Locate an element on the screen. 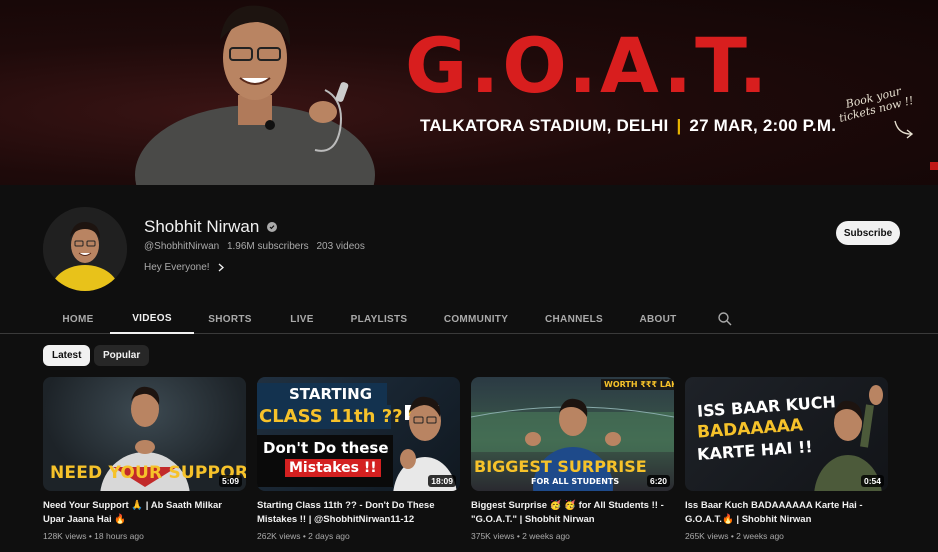 The width and height of the screenshot is (938, 552). channel-name: Shobhit Nirwan is located at coordinates (211, 227).